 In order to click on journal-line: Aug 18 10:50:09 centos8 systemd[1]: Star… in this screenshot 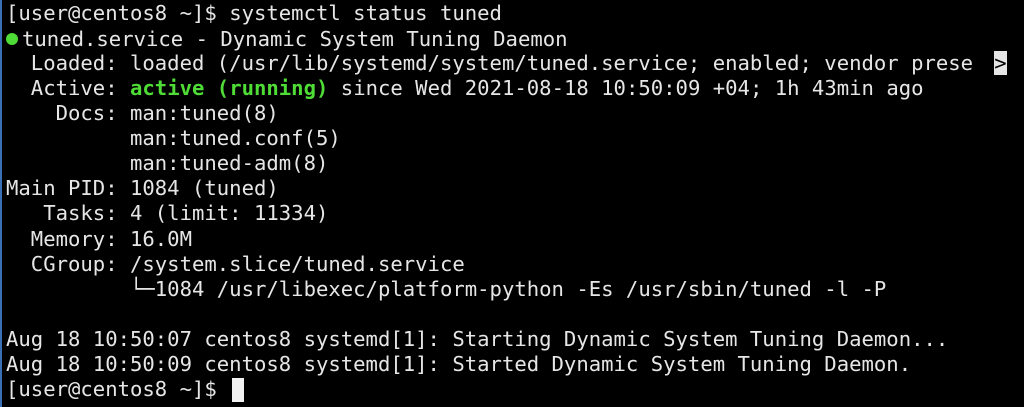, I will do `click(459, 364)`.